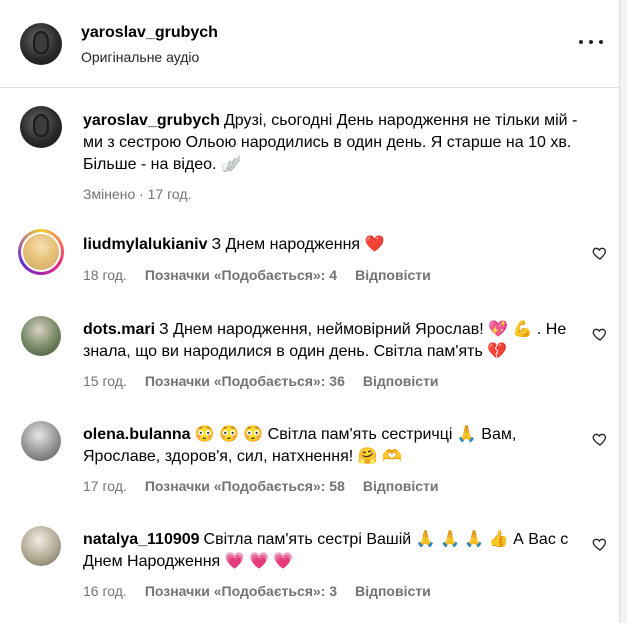 This screenshot has width=627, height=623. Describe the element at coordinates (298, 244) in the screenshot. I see `comment-text: З Днем народження ❤️` at that location.